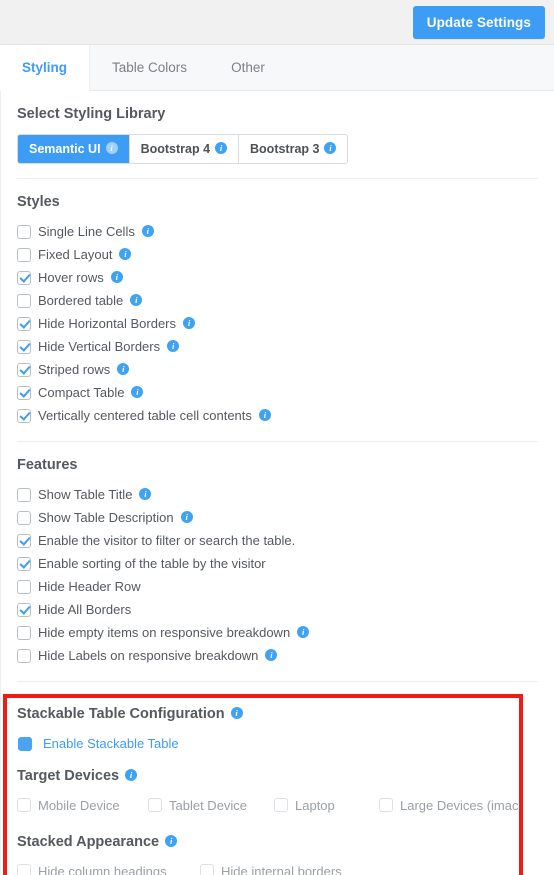  I want to click on checkbox-label: Tablet Device, so click(208, 805).